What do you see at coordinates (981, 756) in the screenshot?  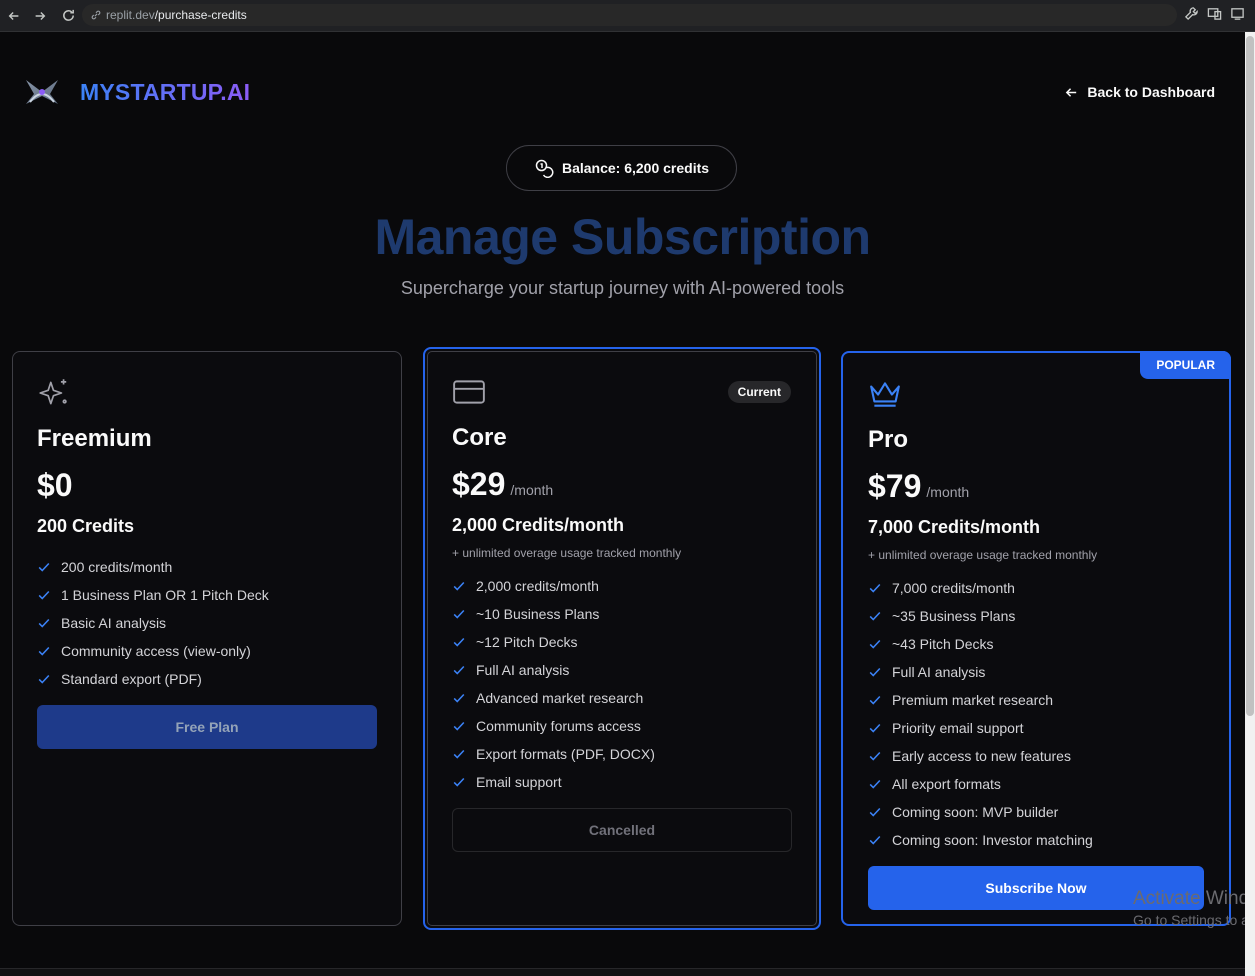 I see `feature-label: Early access to new features` at bounding box center [981, 756].